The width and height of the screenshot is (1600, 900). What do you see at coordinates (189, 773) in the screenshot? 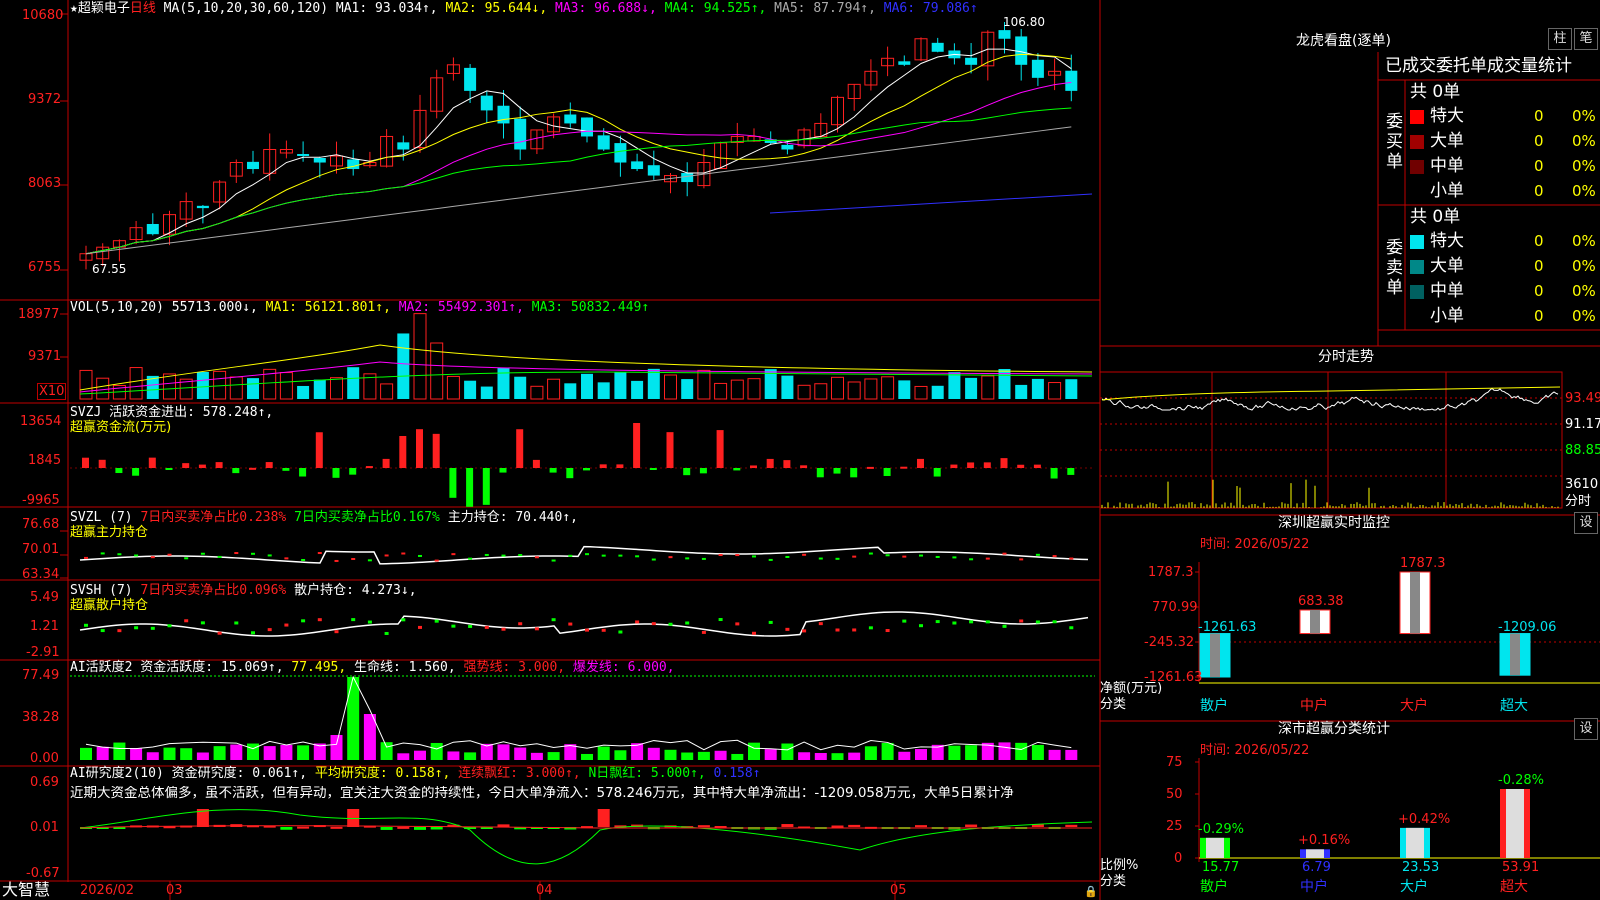
I see `ai-legend-part-0: AI研究度2(10) 资金研究度: 0.061↑,` at bounding box center [189, 773].